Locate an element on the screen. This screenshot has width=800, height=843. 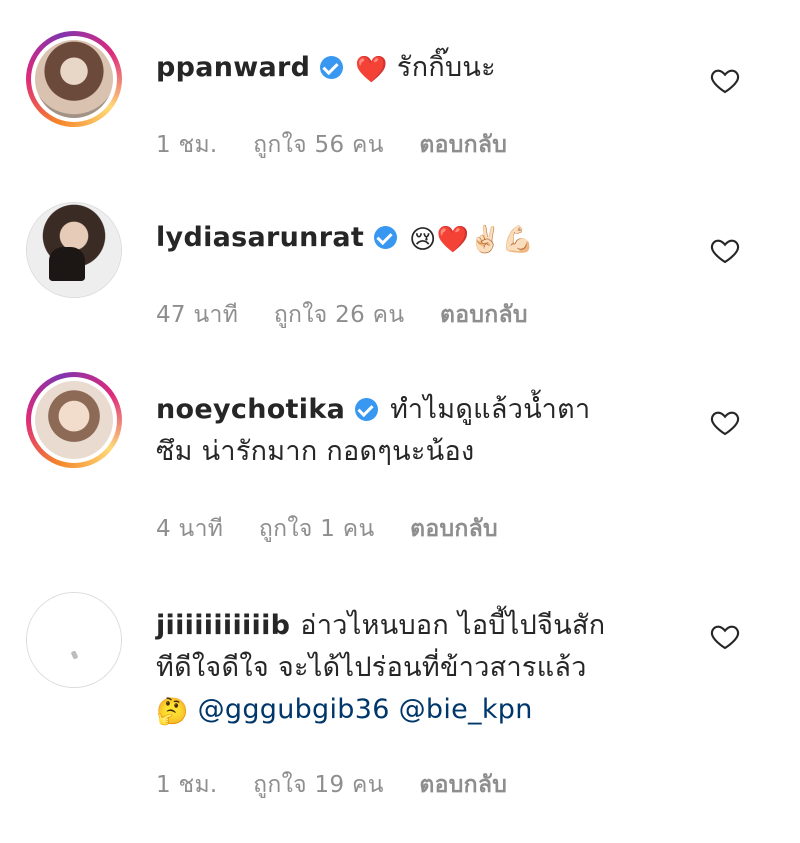
comment-text: ทำไมดูแล้วน้ำตา is located at coordinates (490, 409).